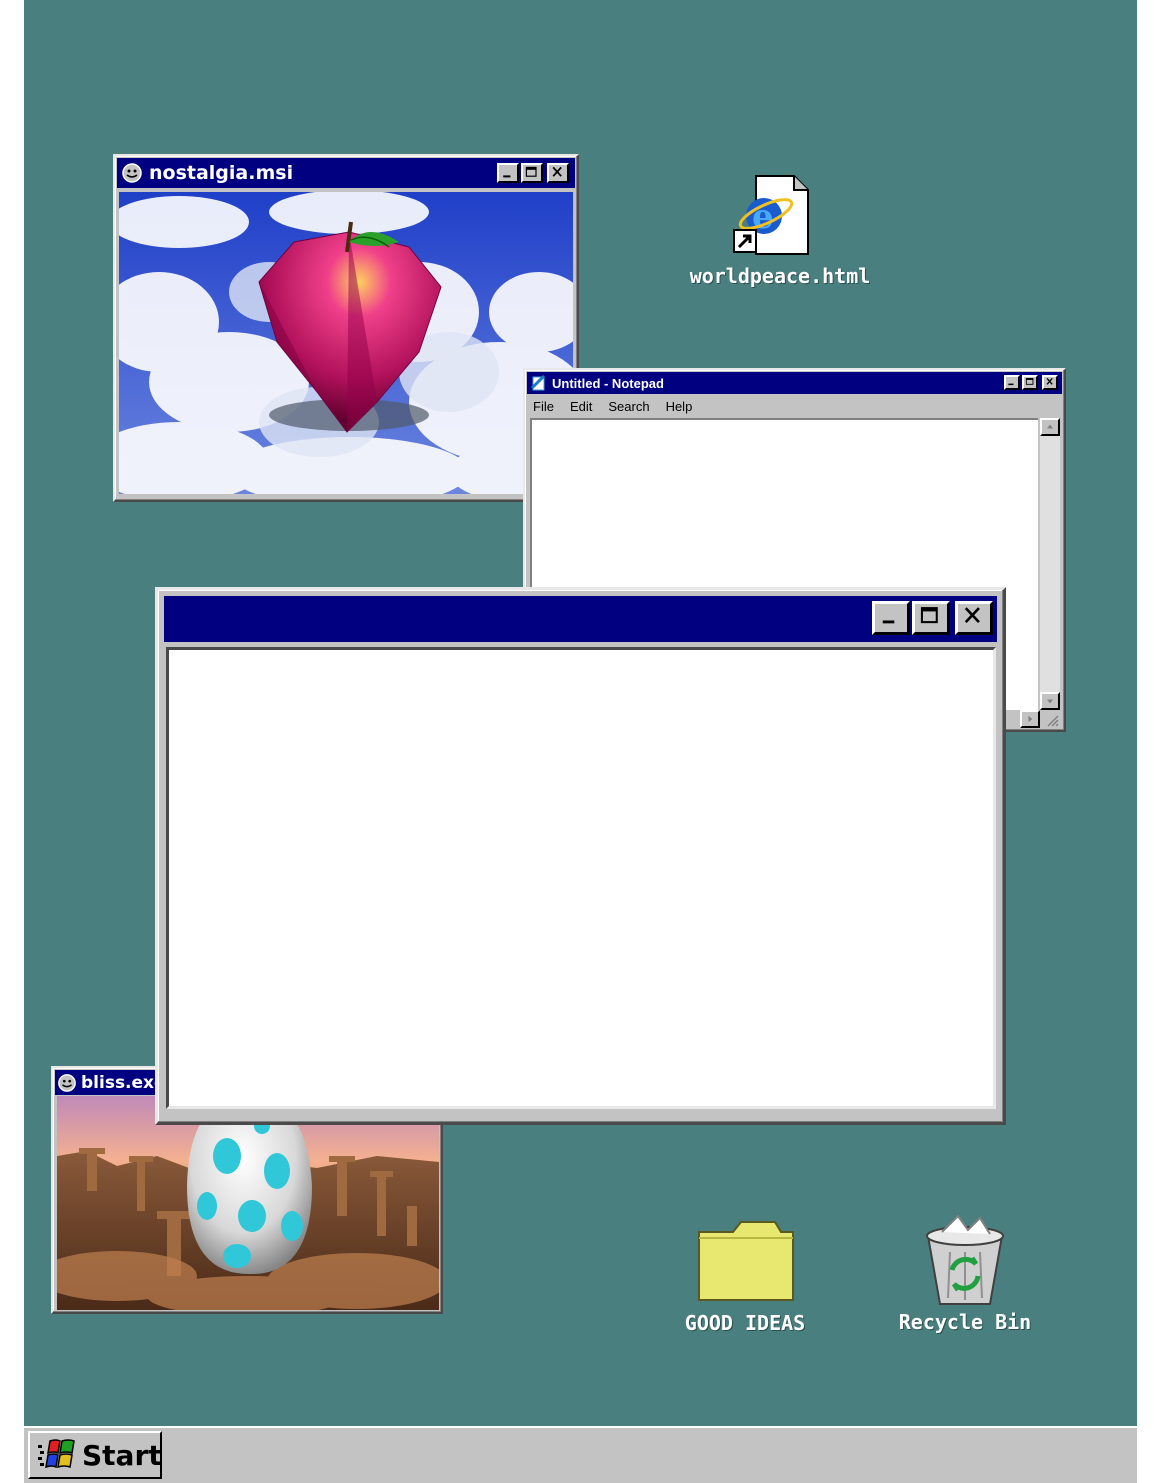 This screenshot has height=1483, width=1162. I want to click on start-label: Start, so click(122, 1455).